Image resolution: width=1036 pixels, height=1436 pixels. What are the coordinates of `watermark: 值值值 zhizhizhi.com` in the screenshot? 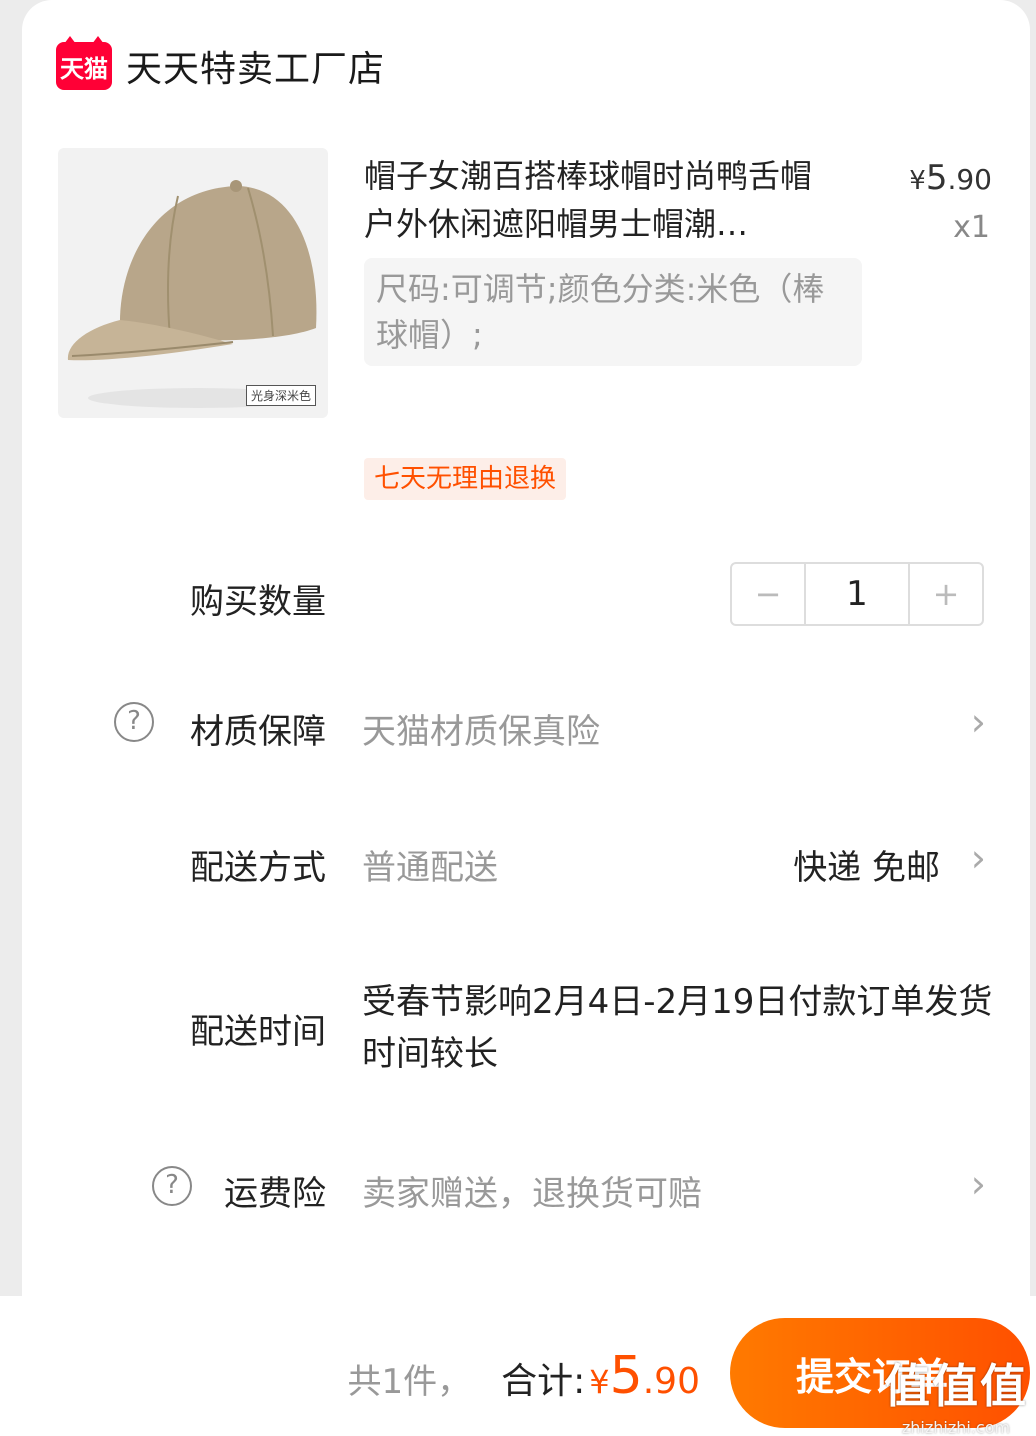 It's located at (956, 1393).